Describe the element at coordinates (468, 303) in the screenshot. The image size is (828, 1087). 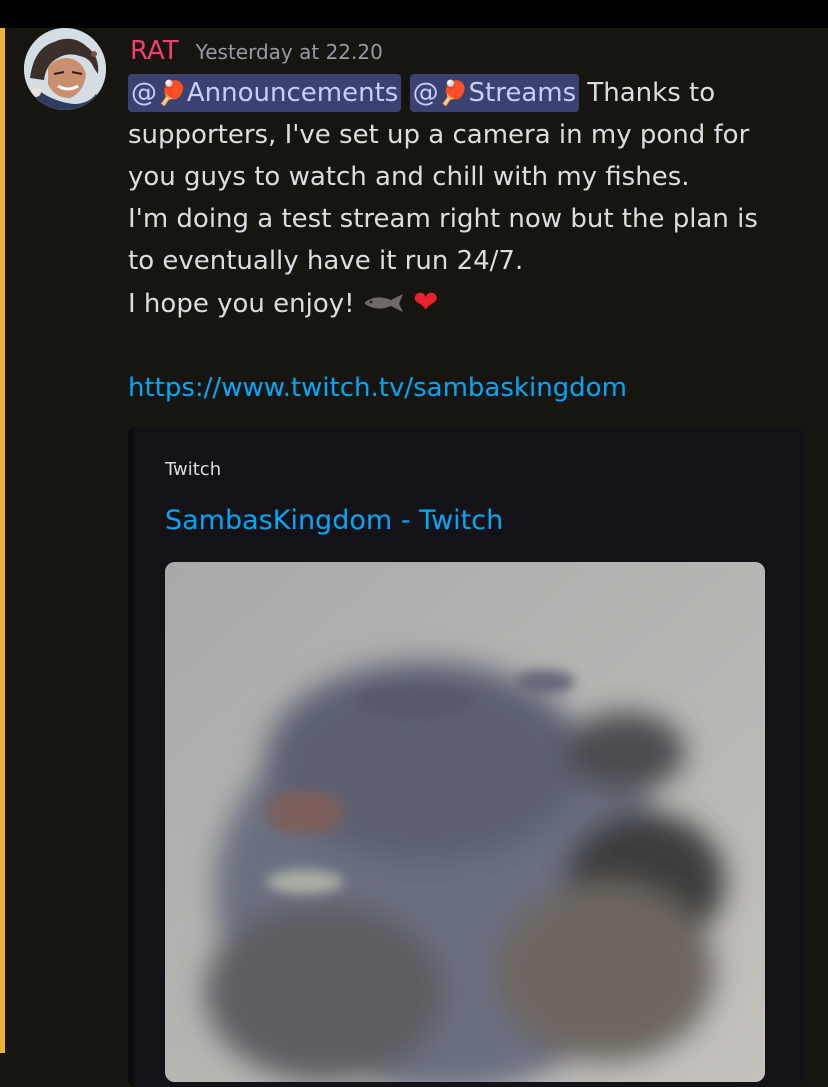
I see `message-line-6: I hope you enjoy! ❤` at that location.